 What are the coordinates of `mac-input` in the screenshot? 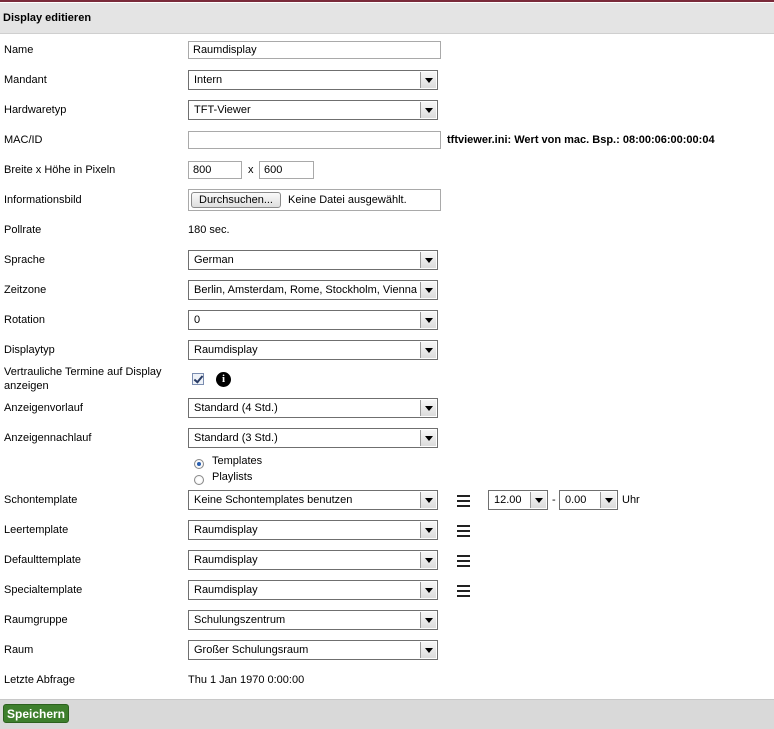 It's located at (314, 140).